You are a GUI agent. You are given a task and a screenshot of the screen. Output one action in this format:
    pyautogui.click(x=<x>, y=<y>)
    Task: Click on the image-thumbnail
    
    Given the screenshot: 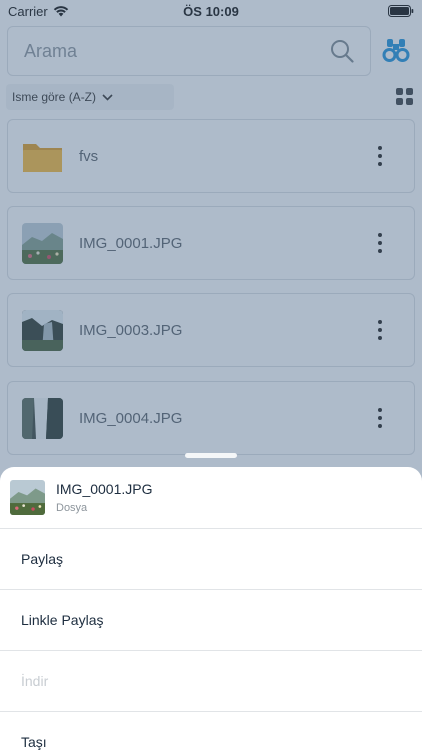 What is the action you would take?
    pyautogui.click(x=27, y=497)
    